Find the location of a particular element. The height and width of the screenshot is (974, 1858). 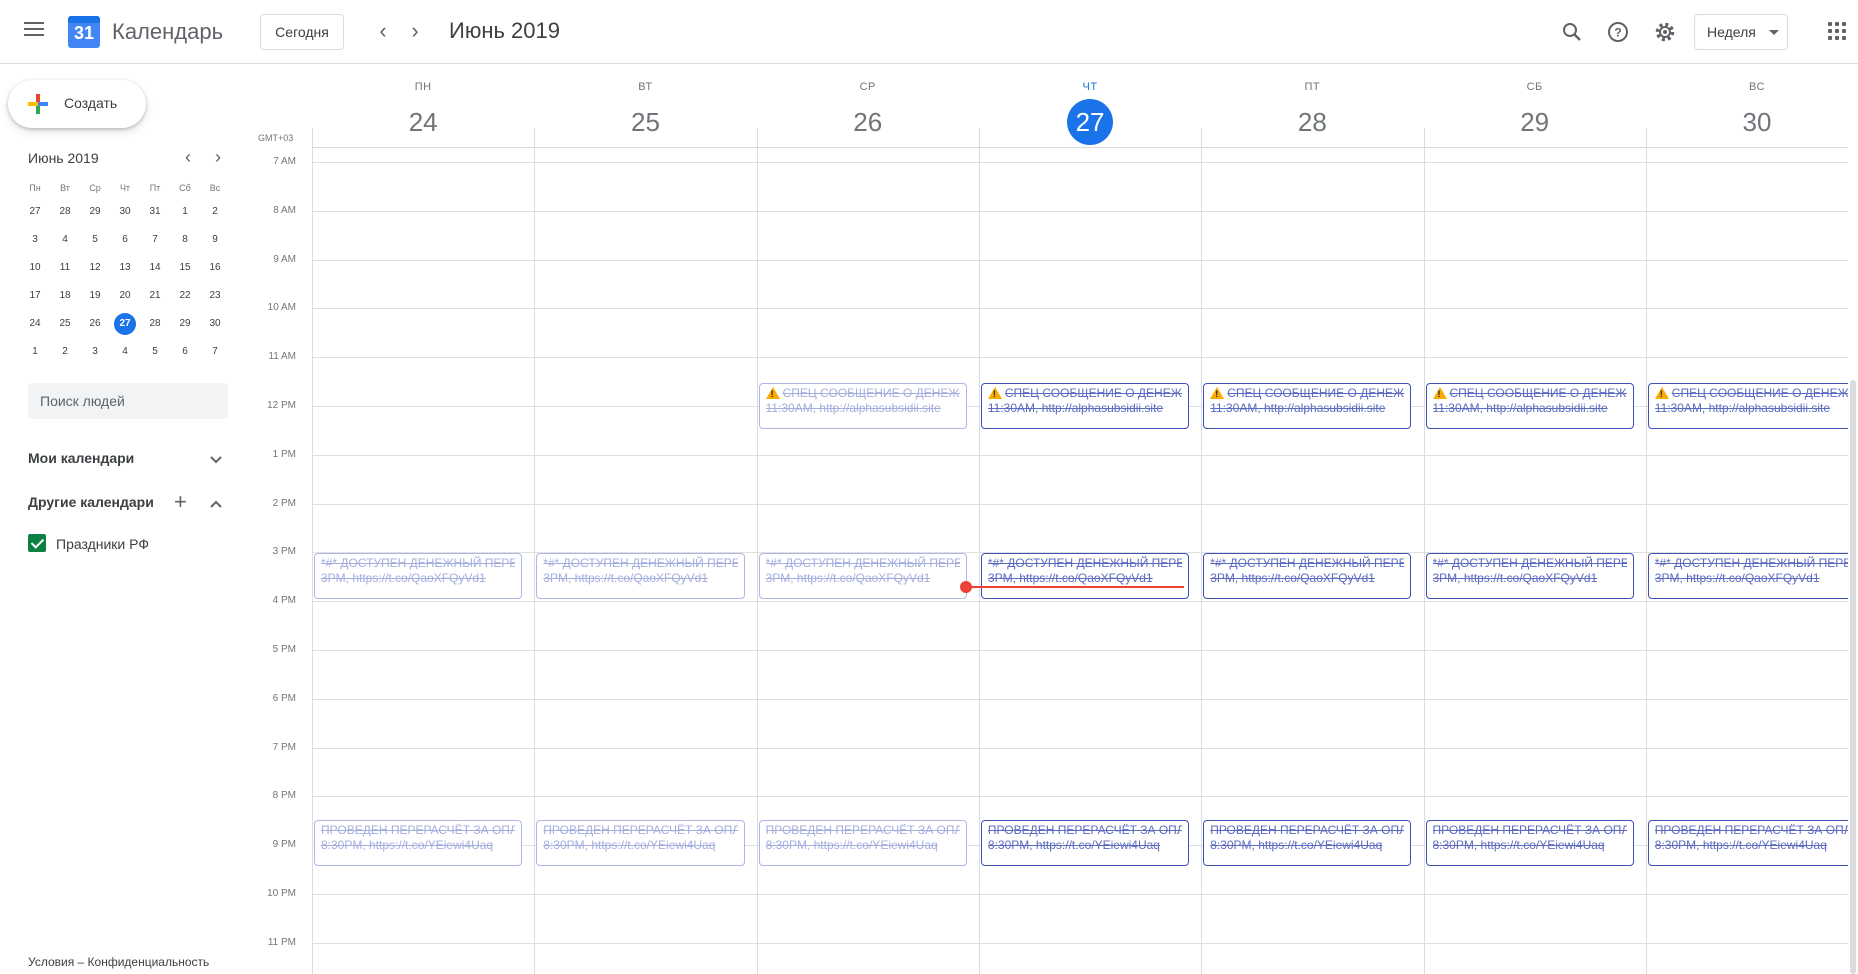

today-button: Сегодня is located at coordinates (302, 32).